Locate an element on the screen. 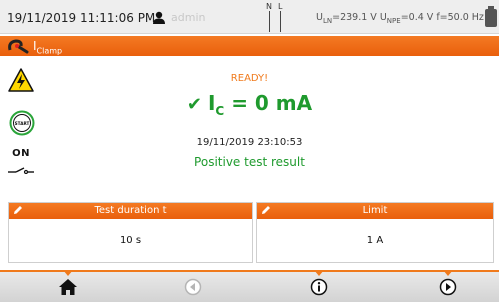 The width and height of the screenshot is (499, 302). phase-l-label: L is located at coordinates (280, 6).